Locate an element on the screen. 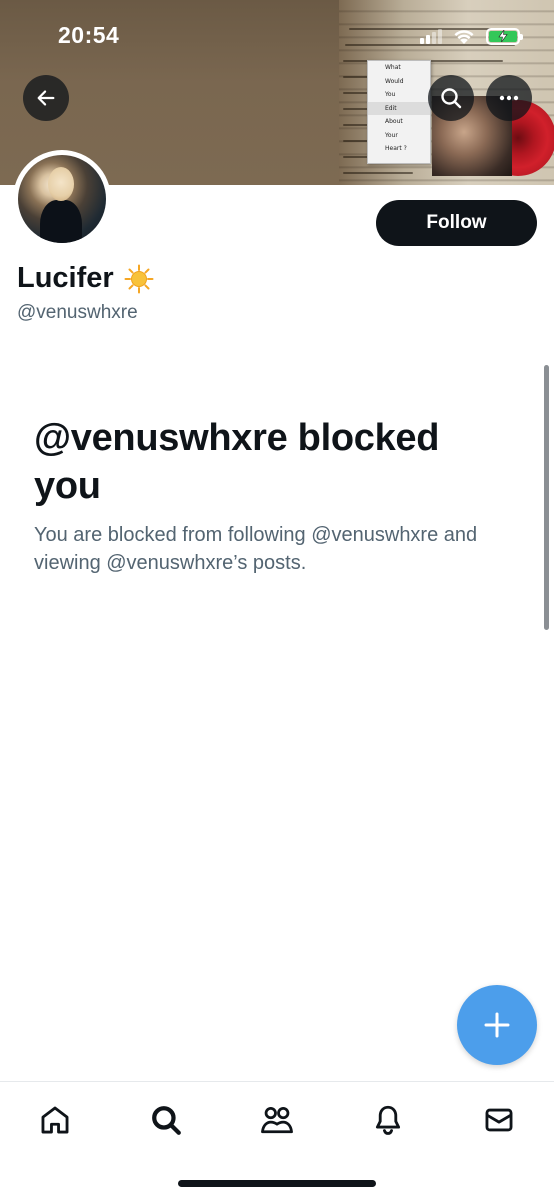 This screenshot has height=1200, width=554. nav-home is located at coordinates (55, 1120).